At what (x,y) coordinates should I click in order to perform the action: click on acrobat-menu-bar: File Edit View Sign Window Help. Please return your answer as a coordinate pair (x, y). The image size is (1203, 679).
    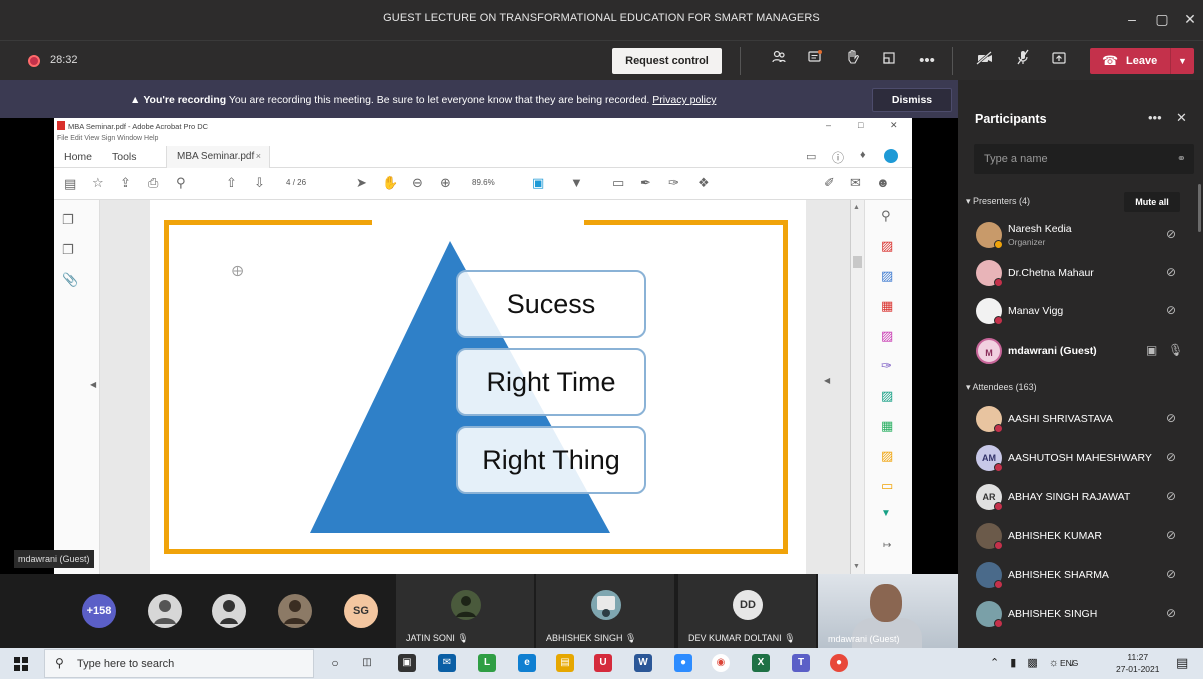
    Looking at the image, I should click on (107, 138).